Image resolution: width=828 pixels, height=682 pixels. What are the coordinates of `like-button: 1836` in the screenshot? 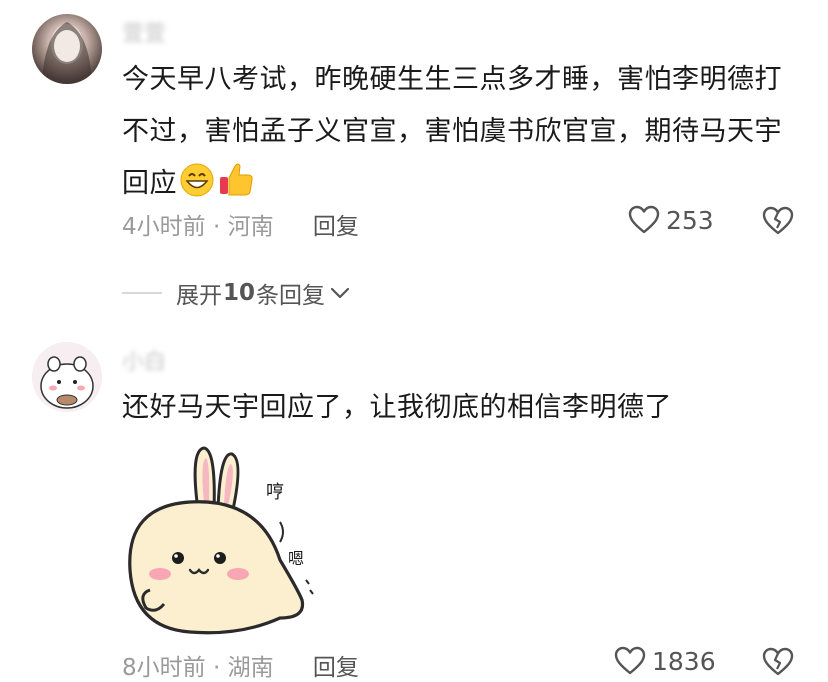 It's located at (665, 661).